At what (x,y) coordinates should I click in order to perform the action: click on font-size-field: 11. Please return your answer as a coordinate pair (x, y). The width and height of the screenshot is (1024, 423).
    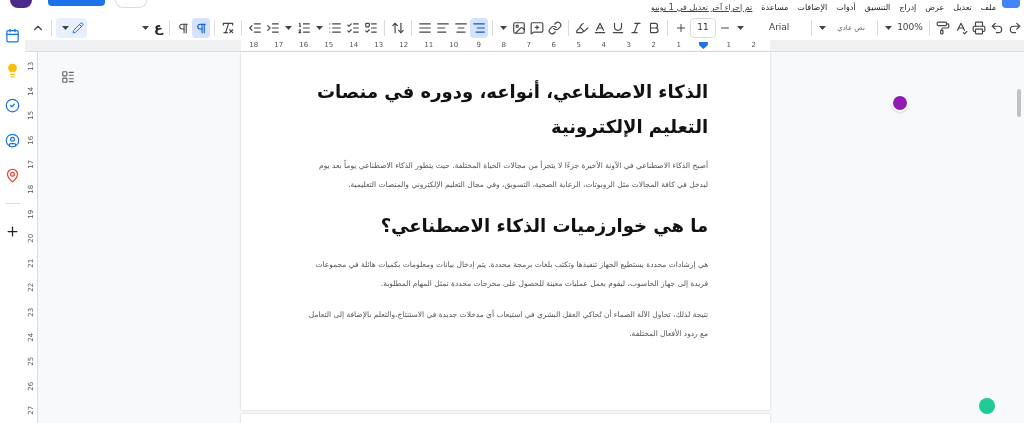
    Looking at the image, I should click on (703, 28).